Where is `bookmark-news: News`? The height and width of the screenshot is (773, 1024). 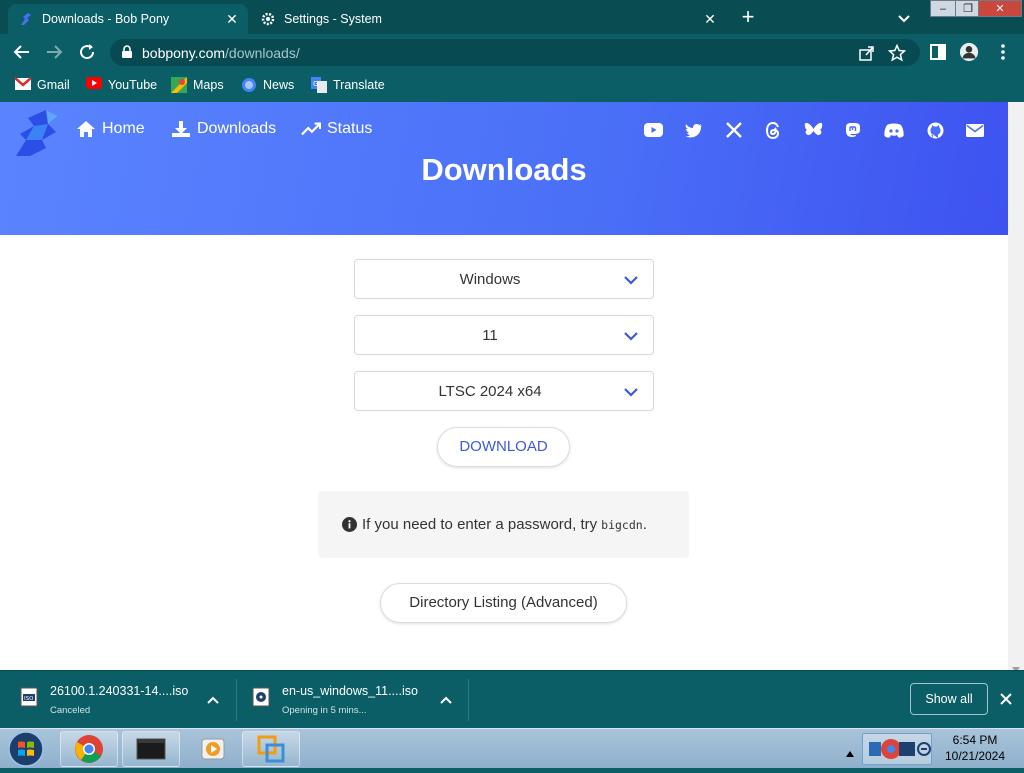
bookmark-news: News is located at coordinates (267, 85).